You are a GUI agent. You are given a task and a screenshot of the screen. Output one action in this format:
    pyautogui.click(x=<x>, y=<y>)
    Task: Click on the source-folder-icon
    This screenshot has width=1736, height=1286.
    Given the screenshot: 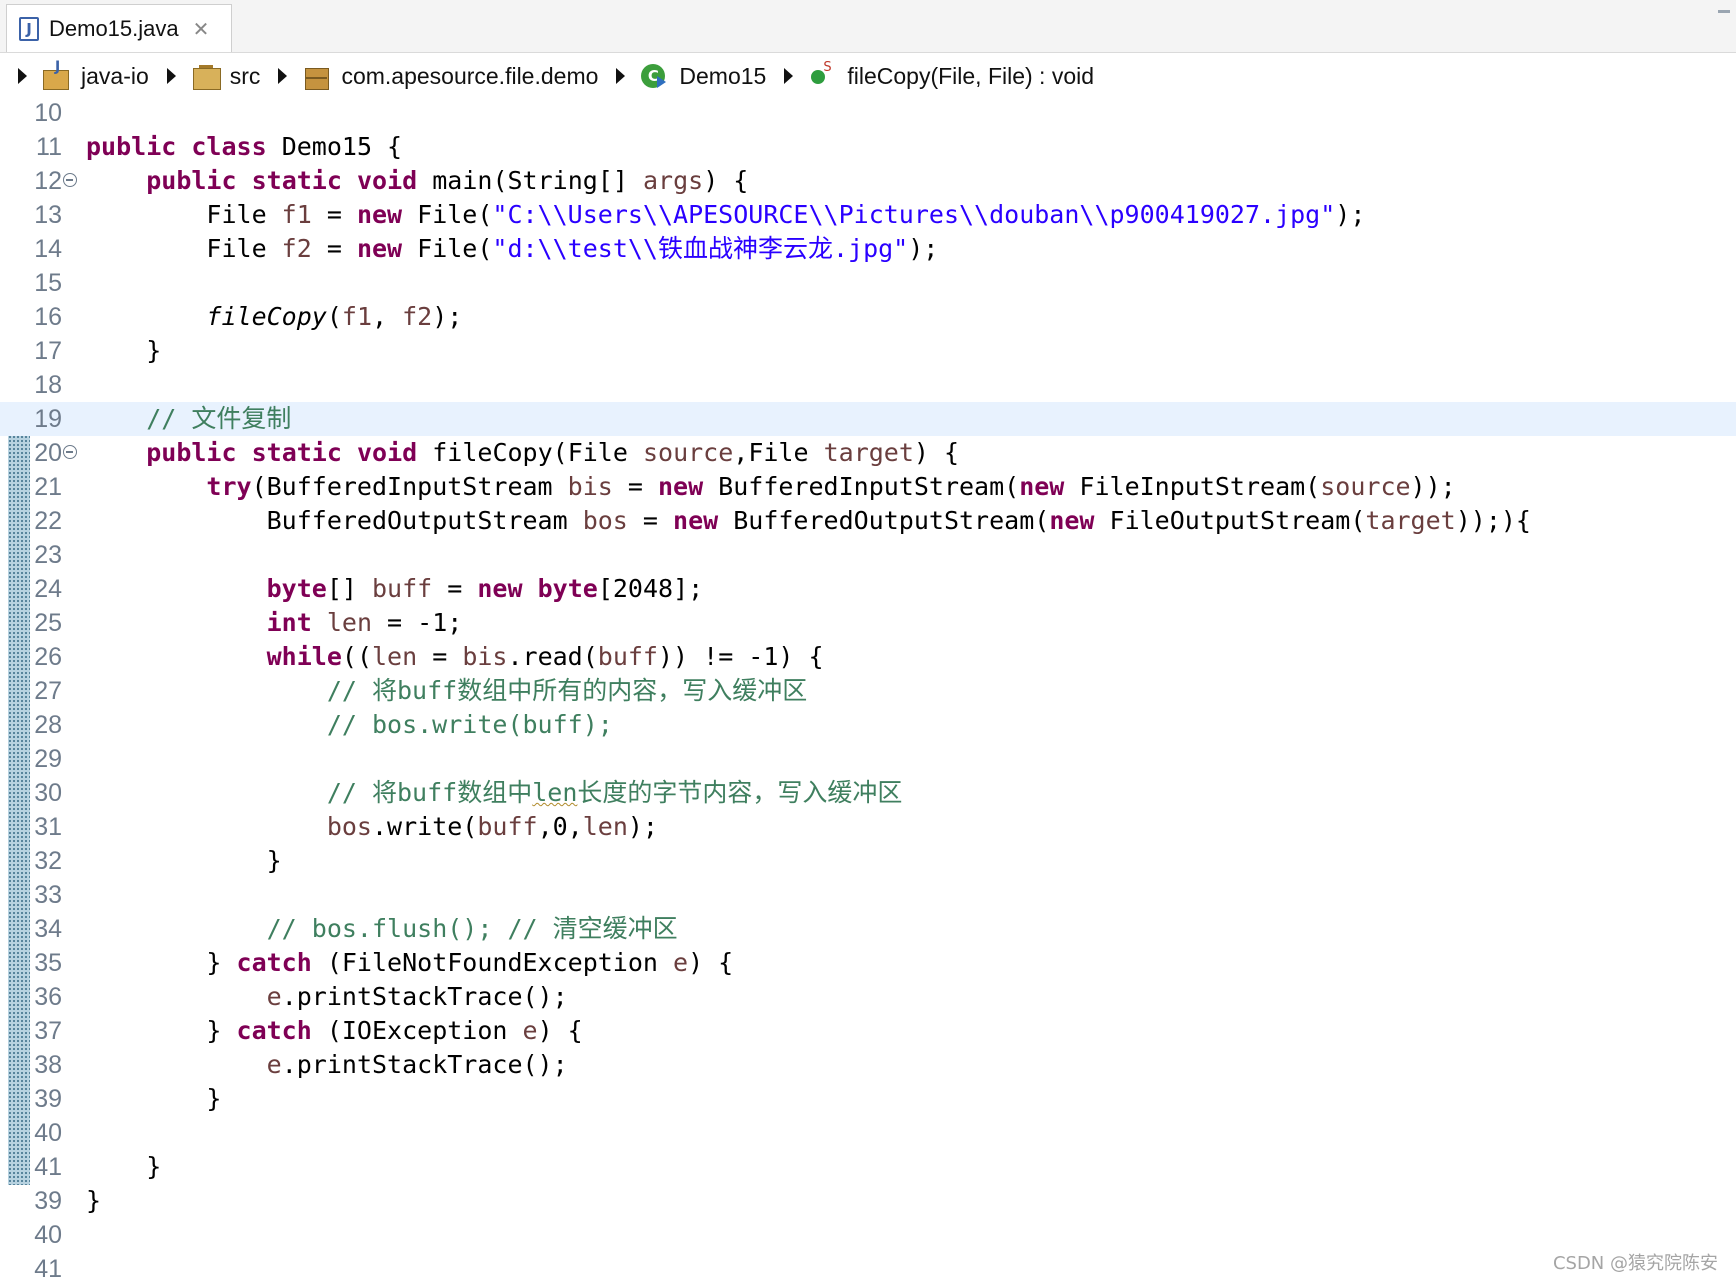 What is the action you would take?
    pyautogui.click(x=206, y=76)
    